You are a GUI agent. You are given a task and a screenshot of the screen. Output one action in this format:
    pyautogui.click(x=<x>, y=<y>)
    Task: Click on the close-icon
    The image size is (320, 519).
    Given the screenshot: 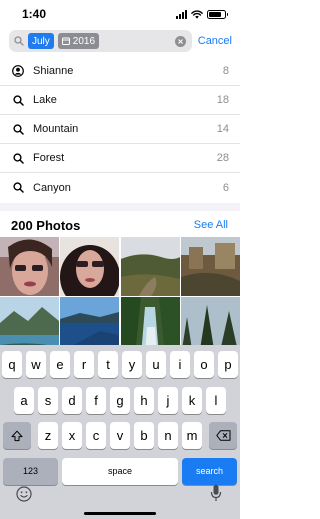 What is the action you would take?
    pyautogui.click(x=180, y=41)
    